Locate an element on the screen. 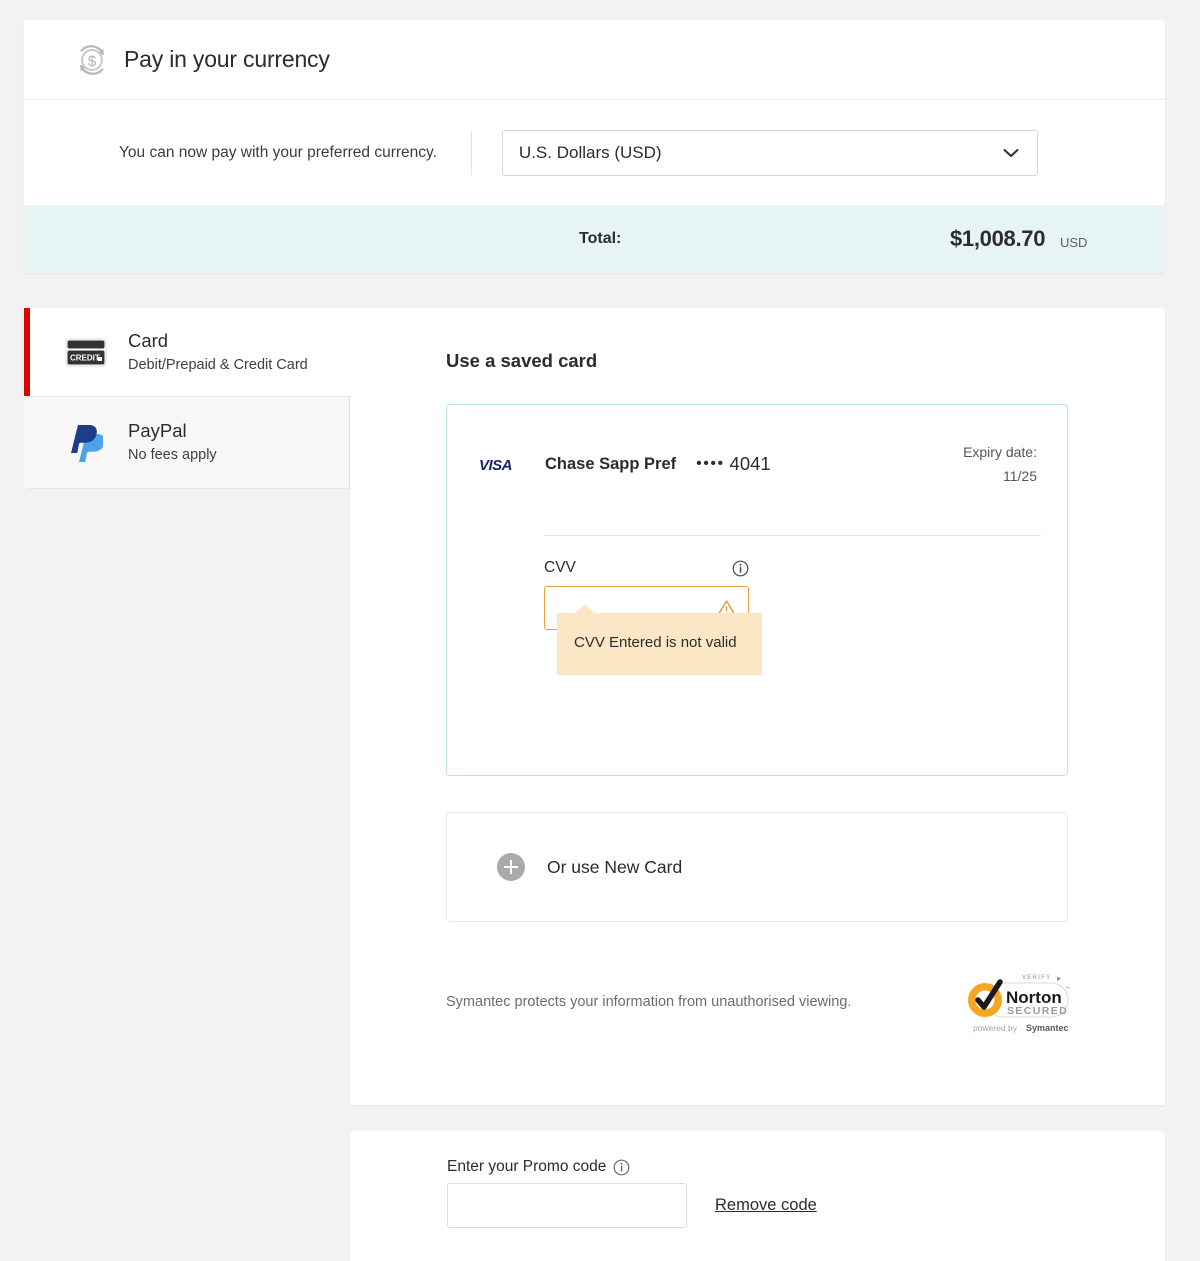  saved-card-last4: 4041 is located at coordinates (750, 463).